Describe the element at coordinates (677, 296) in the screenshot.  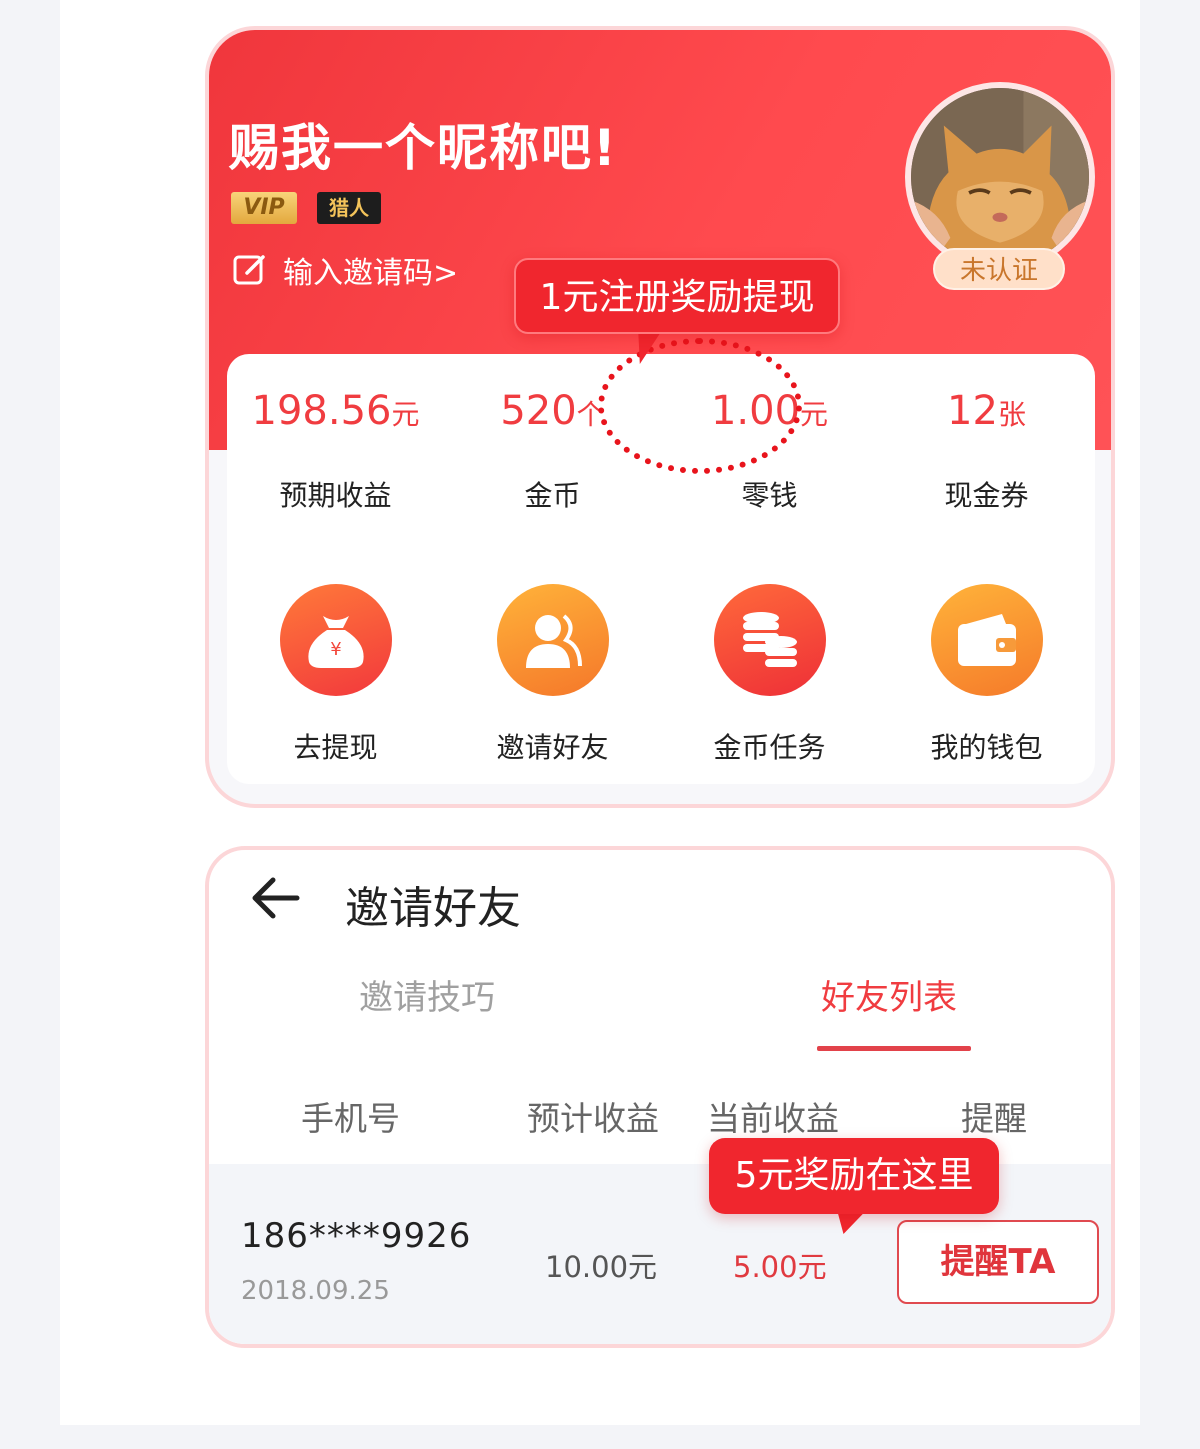
I see `register-reward-callout: 1元注册奖励提现` at that location.